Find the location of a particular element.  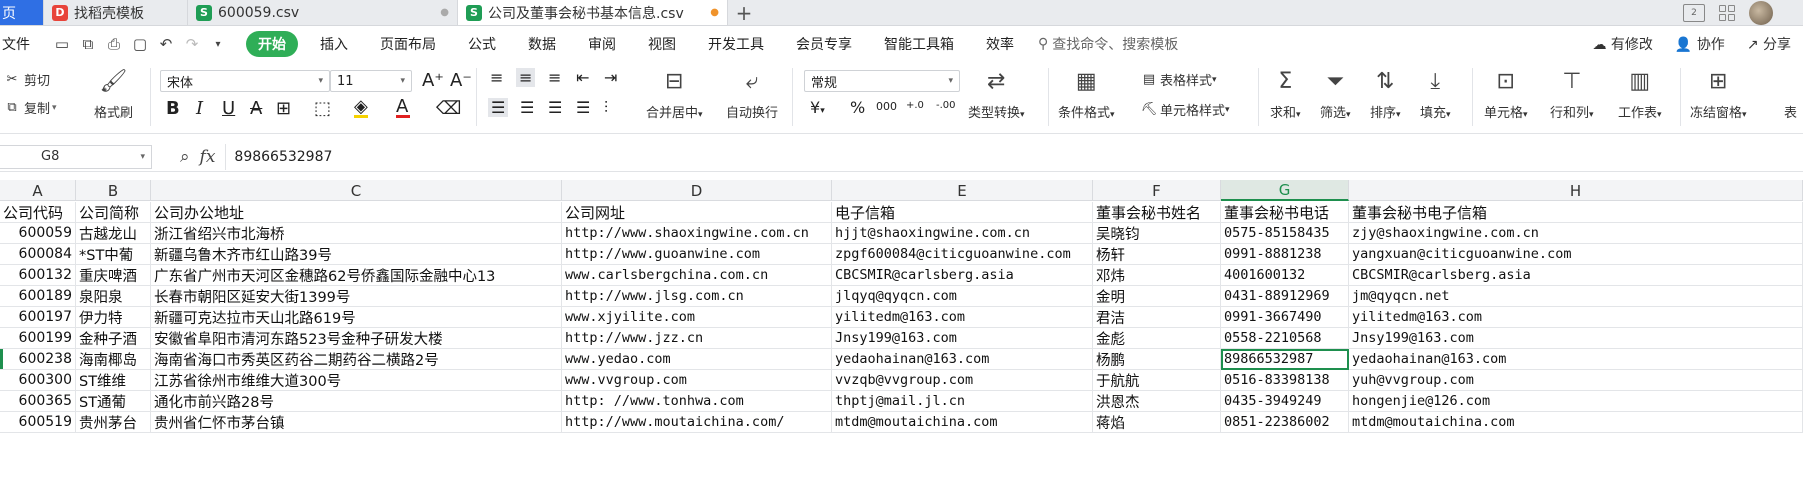

format-painter-button: 🖌 格式刷 is located at coordinates (113, 94).